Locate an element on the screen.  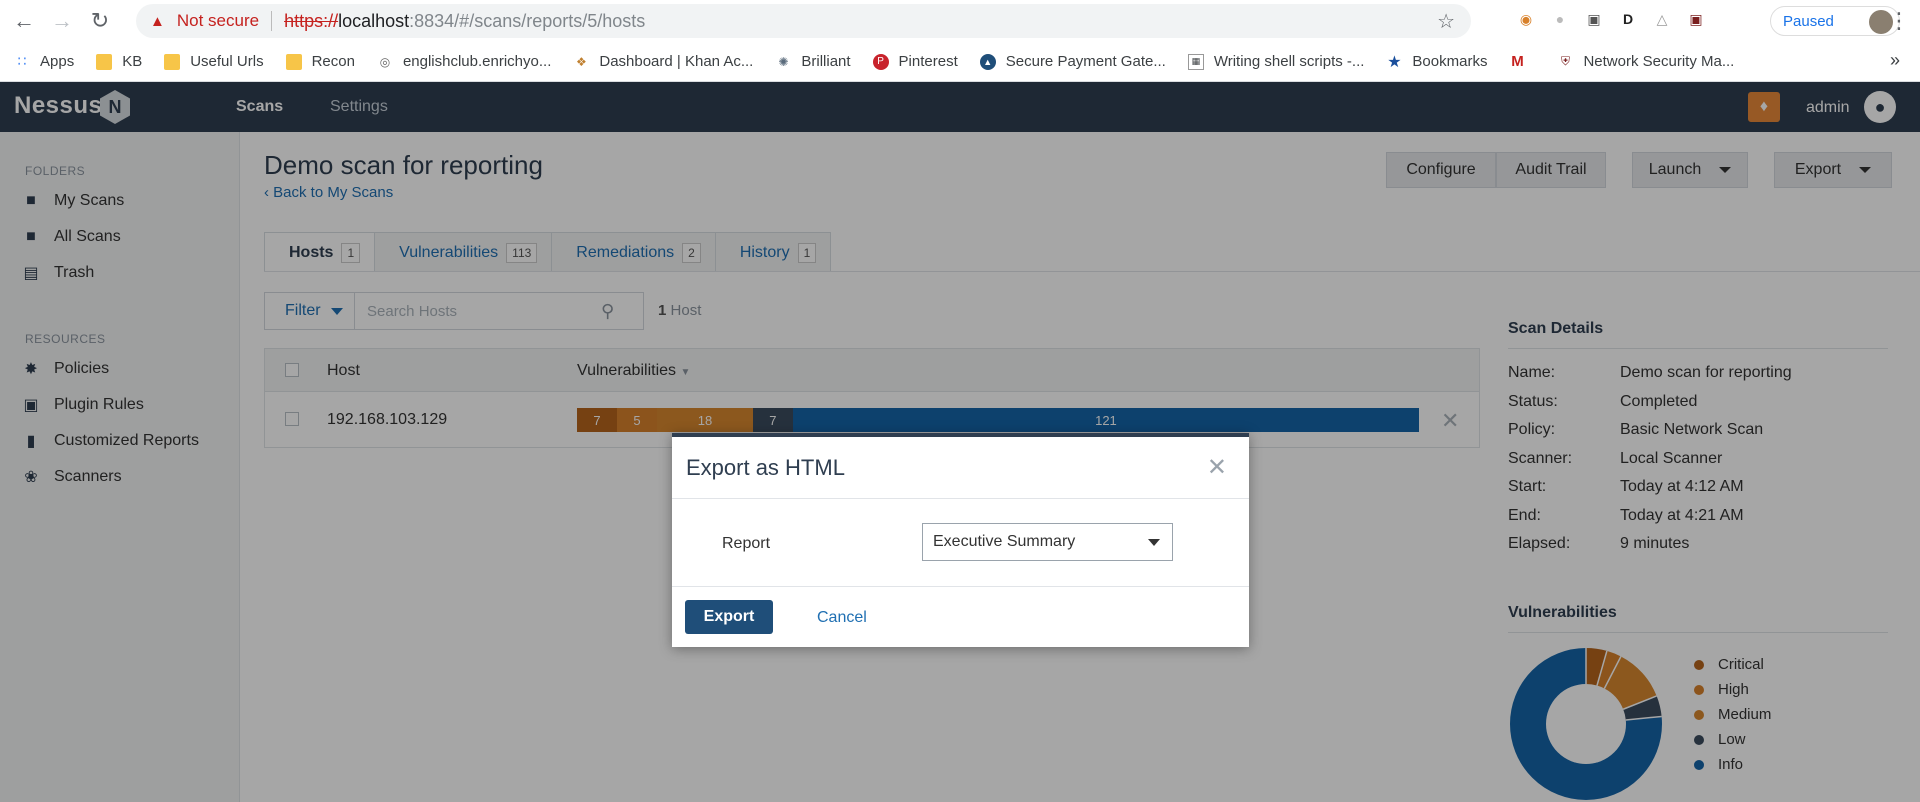
modal-footer: Export Cancel is located at coordinates (960, 617).